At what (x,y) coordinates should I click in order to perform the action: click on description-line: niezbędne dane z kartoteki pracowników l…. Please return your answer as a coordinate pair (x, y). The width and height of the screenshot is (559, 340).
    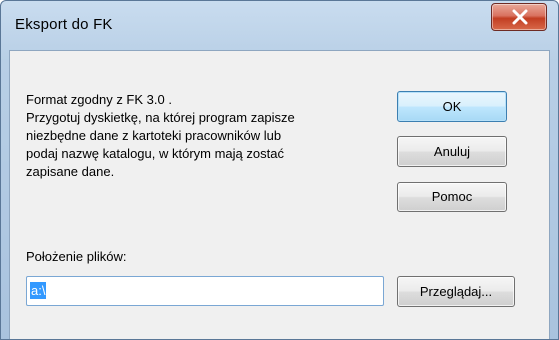
    Looking at the image, I should click on (154, 135).